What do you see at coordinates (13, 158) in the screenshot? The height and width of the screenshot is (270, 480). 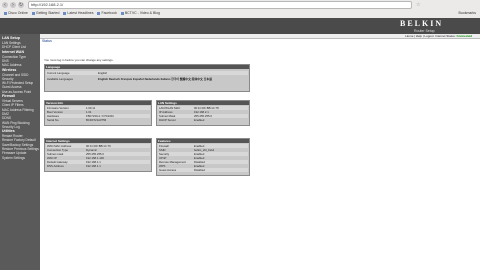 I see `sidebar-item: System Settings` at bounding box center [13, 158].